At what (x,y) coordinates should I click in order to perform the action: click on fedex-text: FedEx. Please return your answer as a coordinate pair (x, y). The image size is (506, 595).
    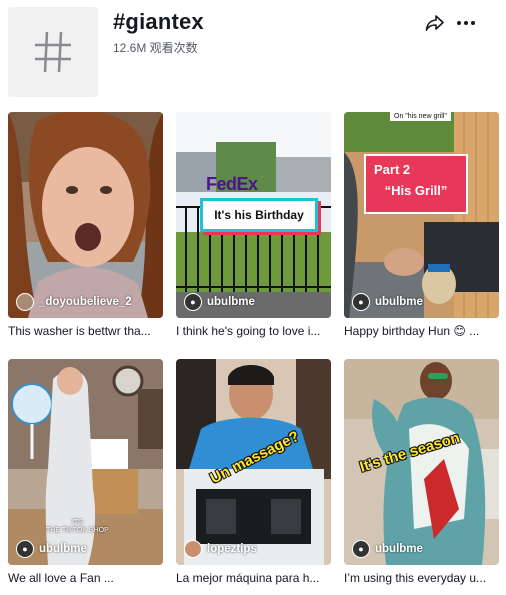
    Looking at the image, I should click on (232, 184).